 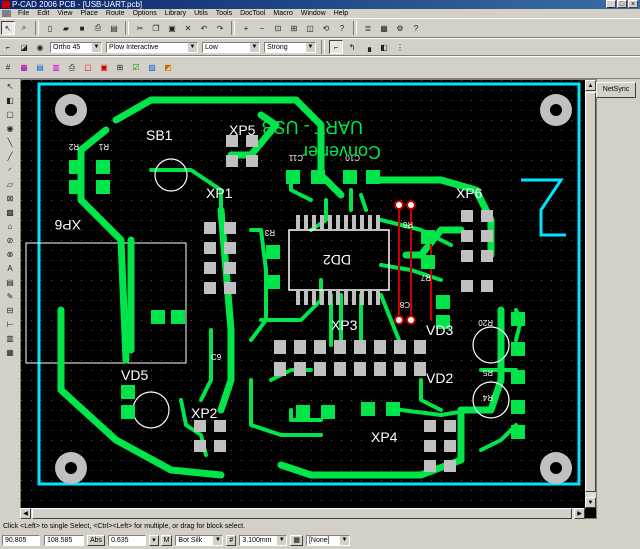 What do you see at coordinates (10, 100) in the screenshot?
I see `place-component-icon: ◧` at bounding box center [10, 100].